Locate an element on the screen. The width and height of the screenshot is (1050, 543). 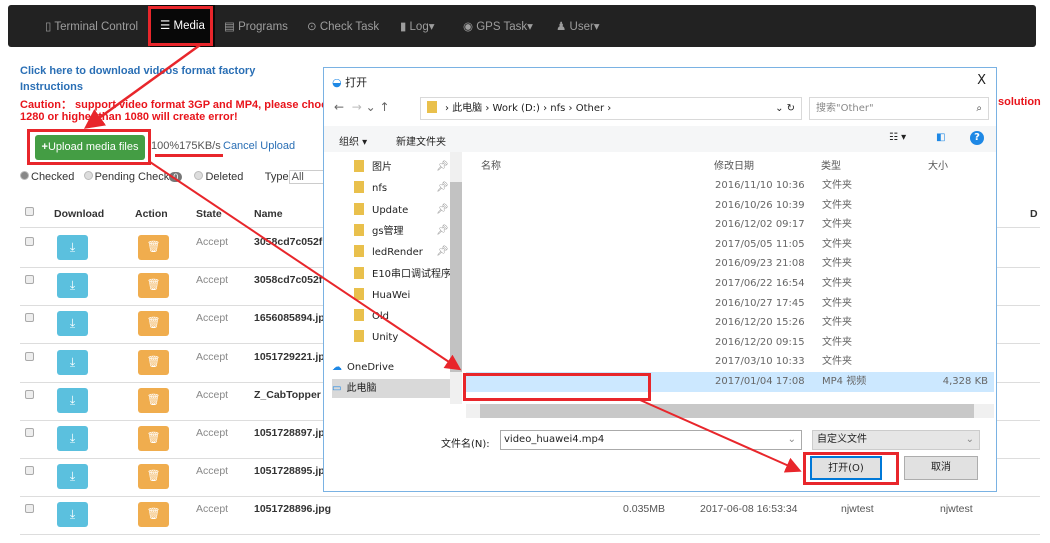
arrow-to-file is located at coordinates (305, 266).